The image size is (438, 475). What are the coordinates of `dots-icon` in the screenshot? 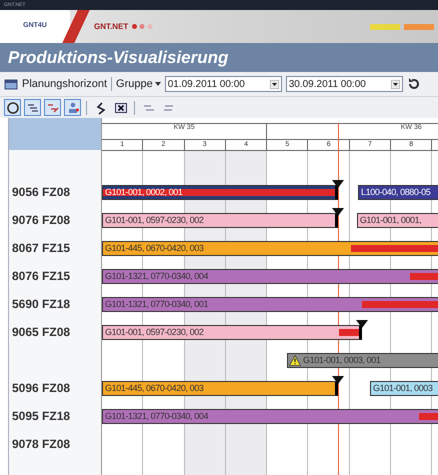 It's located at (143, 26).